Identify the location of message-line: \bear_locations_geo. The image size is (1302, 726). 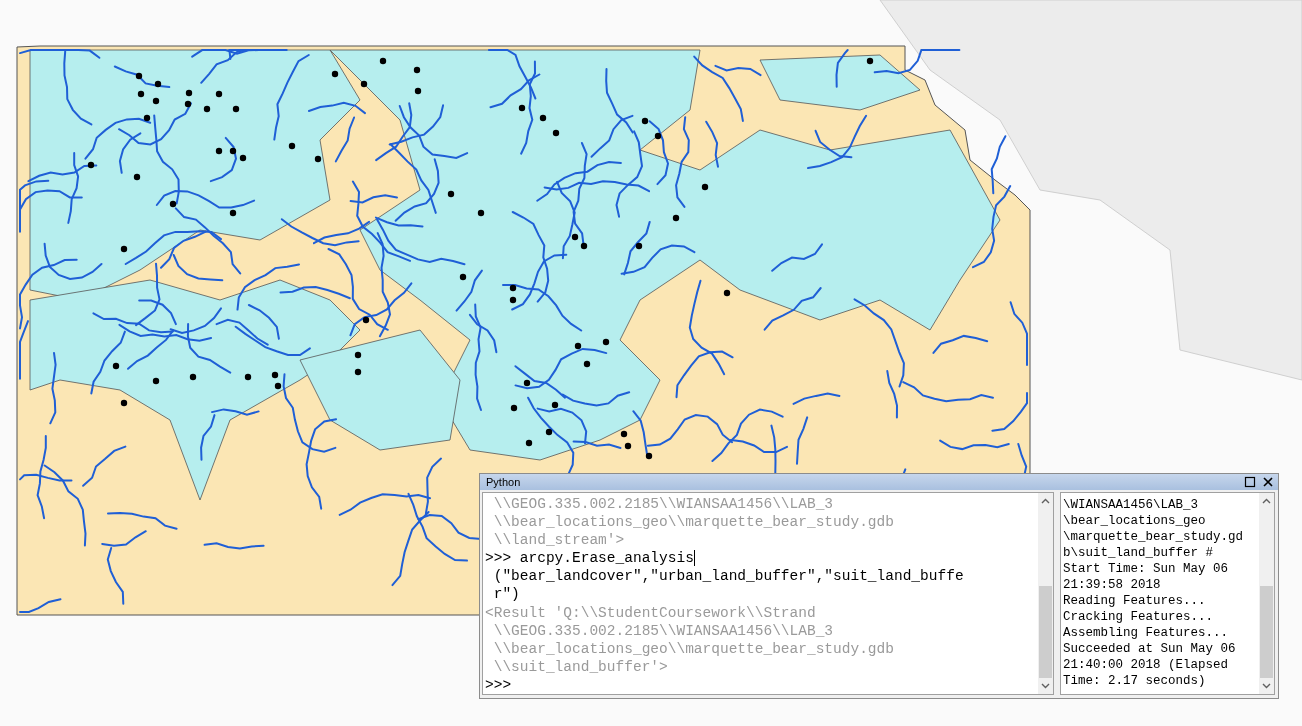
(1135, 520).